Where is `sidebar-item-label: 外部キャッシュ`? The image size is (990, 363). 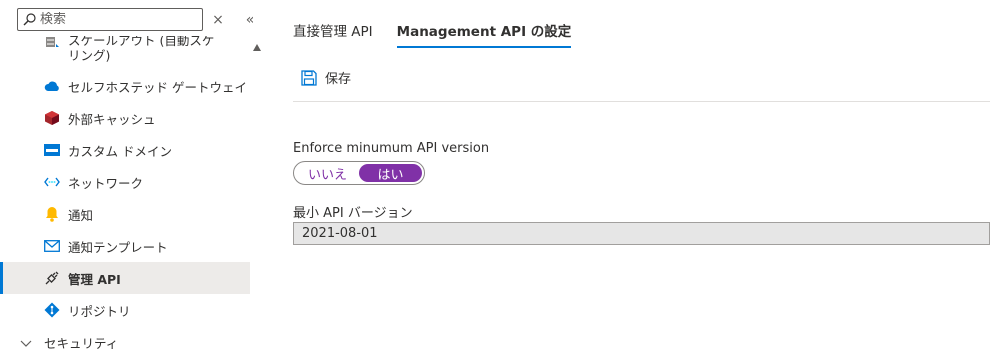
sidebar-item-label: 外部キャッシュ is located at coordinates (112, 119).